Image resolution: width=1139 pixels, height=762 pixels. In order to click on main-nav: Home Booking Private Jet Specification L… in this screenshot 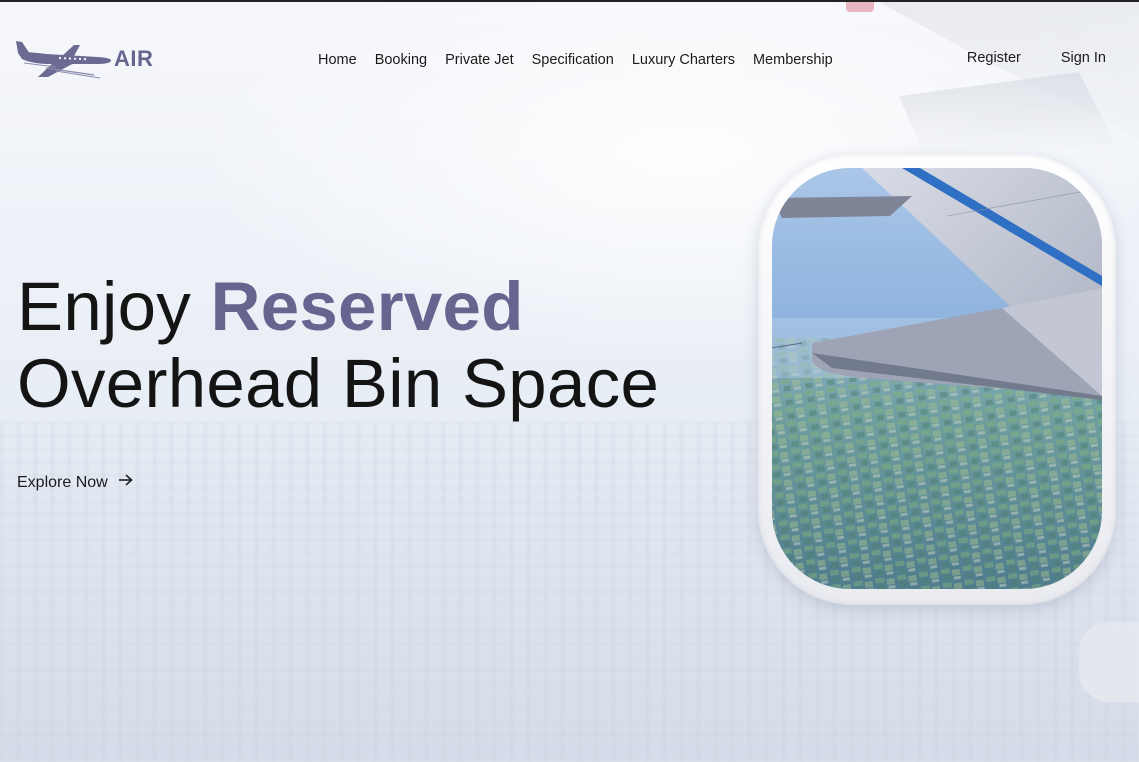, I will do `click(575, 60)`.